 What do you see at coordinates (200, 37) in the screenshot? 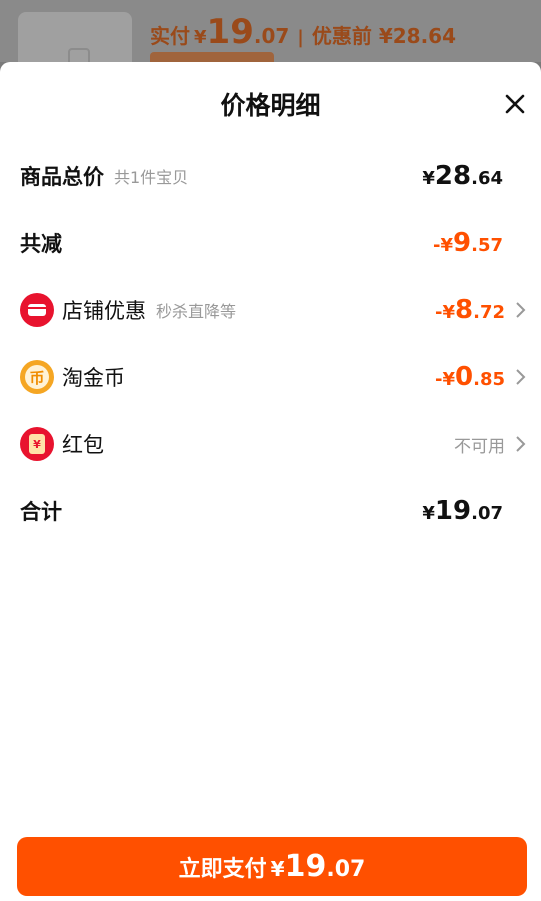
I see `paid-currency: ¥` at bounding box center [200, 37].